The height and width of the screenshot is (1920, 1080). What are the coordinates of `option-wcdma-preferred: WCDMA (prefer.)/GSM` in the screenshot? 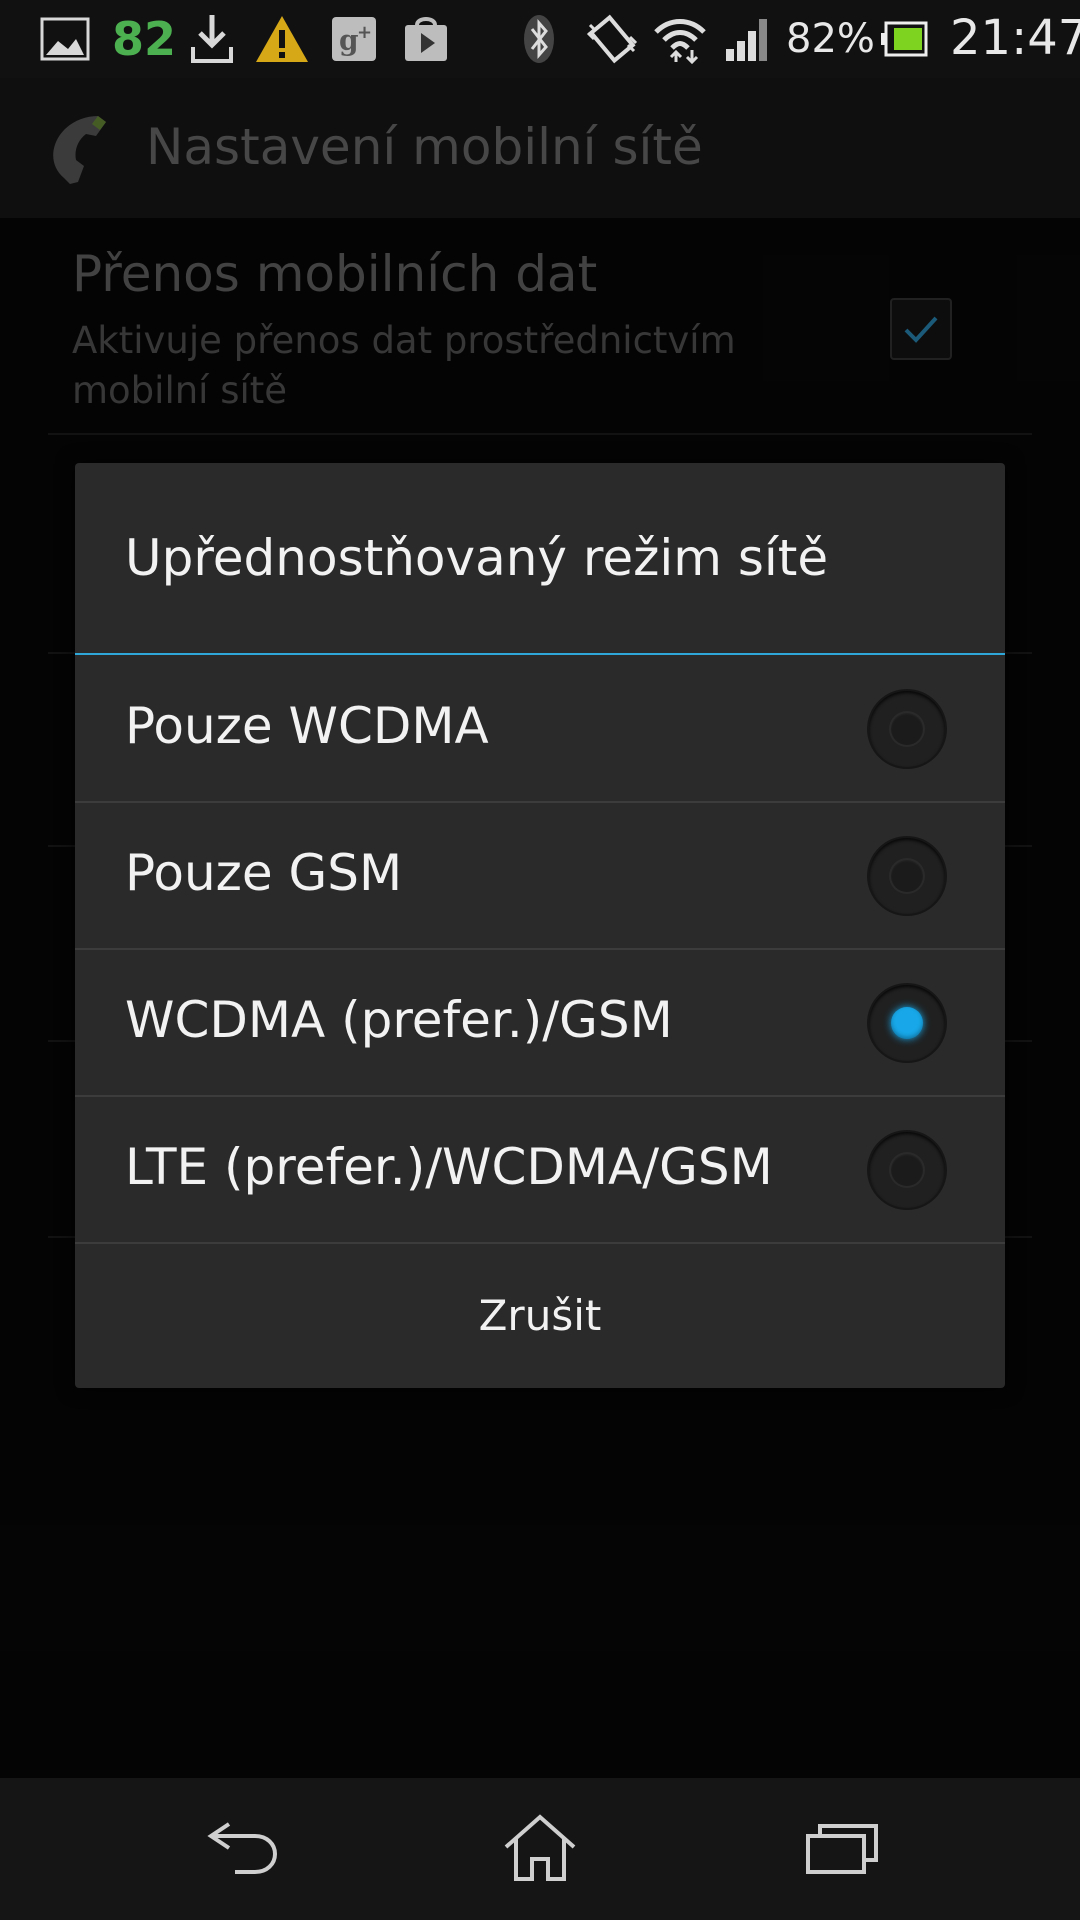 It's located at (540, 1023).